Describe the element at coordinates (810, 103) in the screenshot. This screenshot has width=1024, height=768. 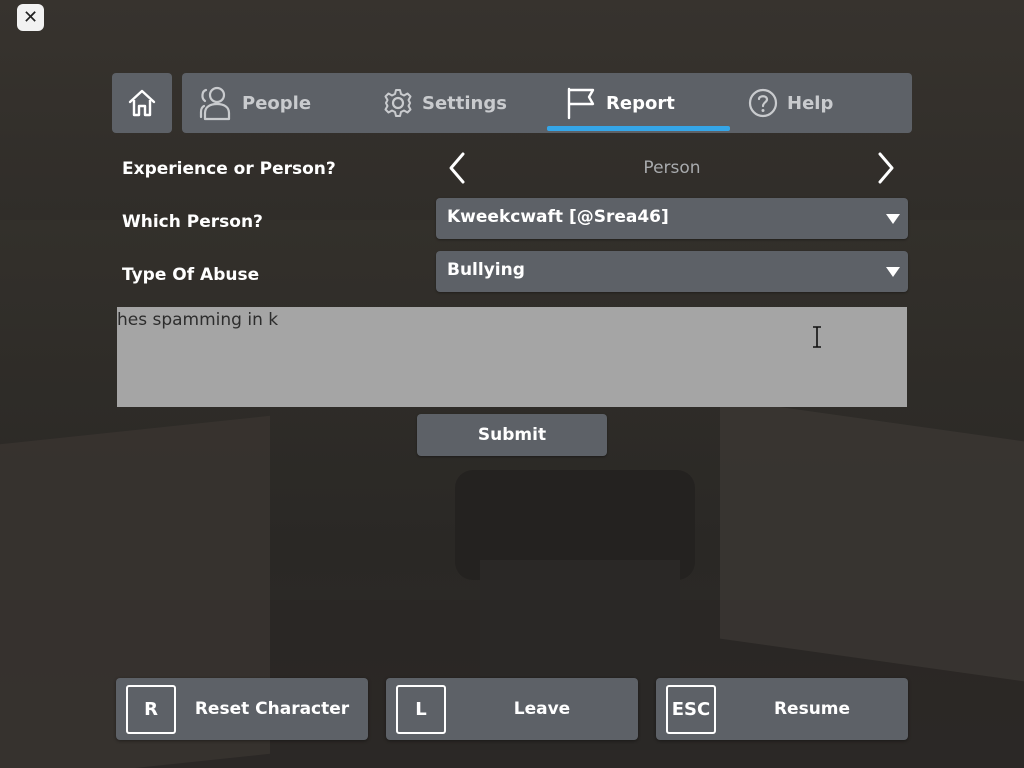
I see `tab-help-label: Help` at that location.